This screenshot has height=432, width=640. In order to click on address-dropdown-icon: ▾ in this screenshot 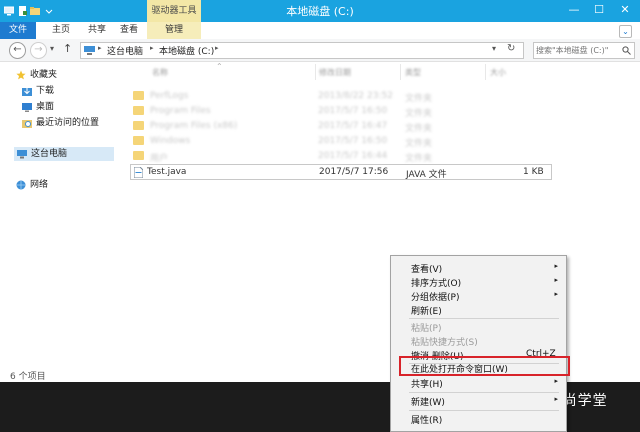, I will do `click(494, 48)`.